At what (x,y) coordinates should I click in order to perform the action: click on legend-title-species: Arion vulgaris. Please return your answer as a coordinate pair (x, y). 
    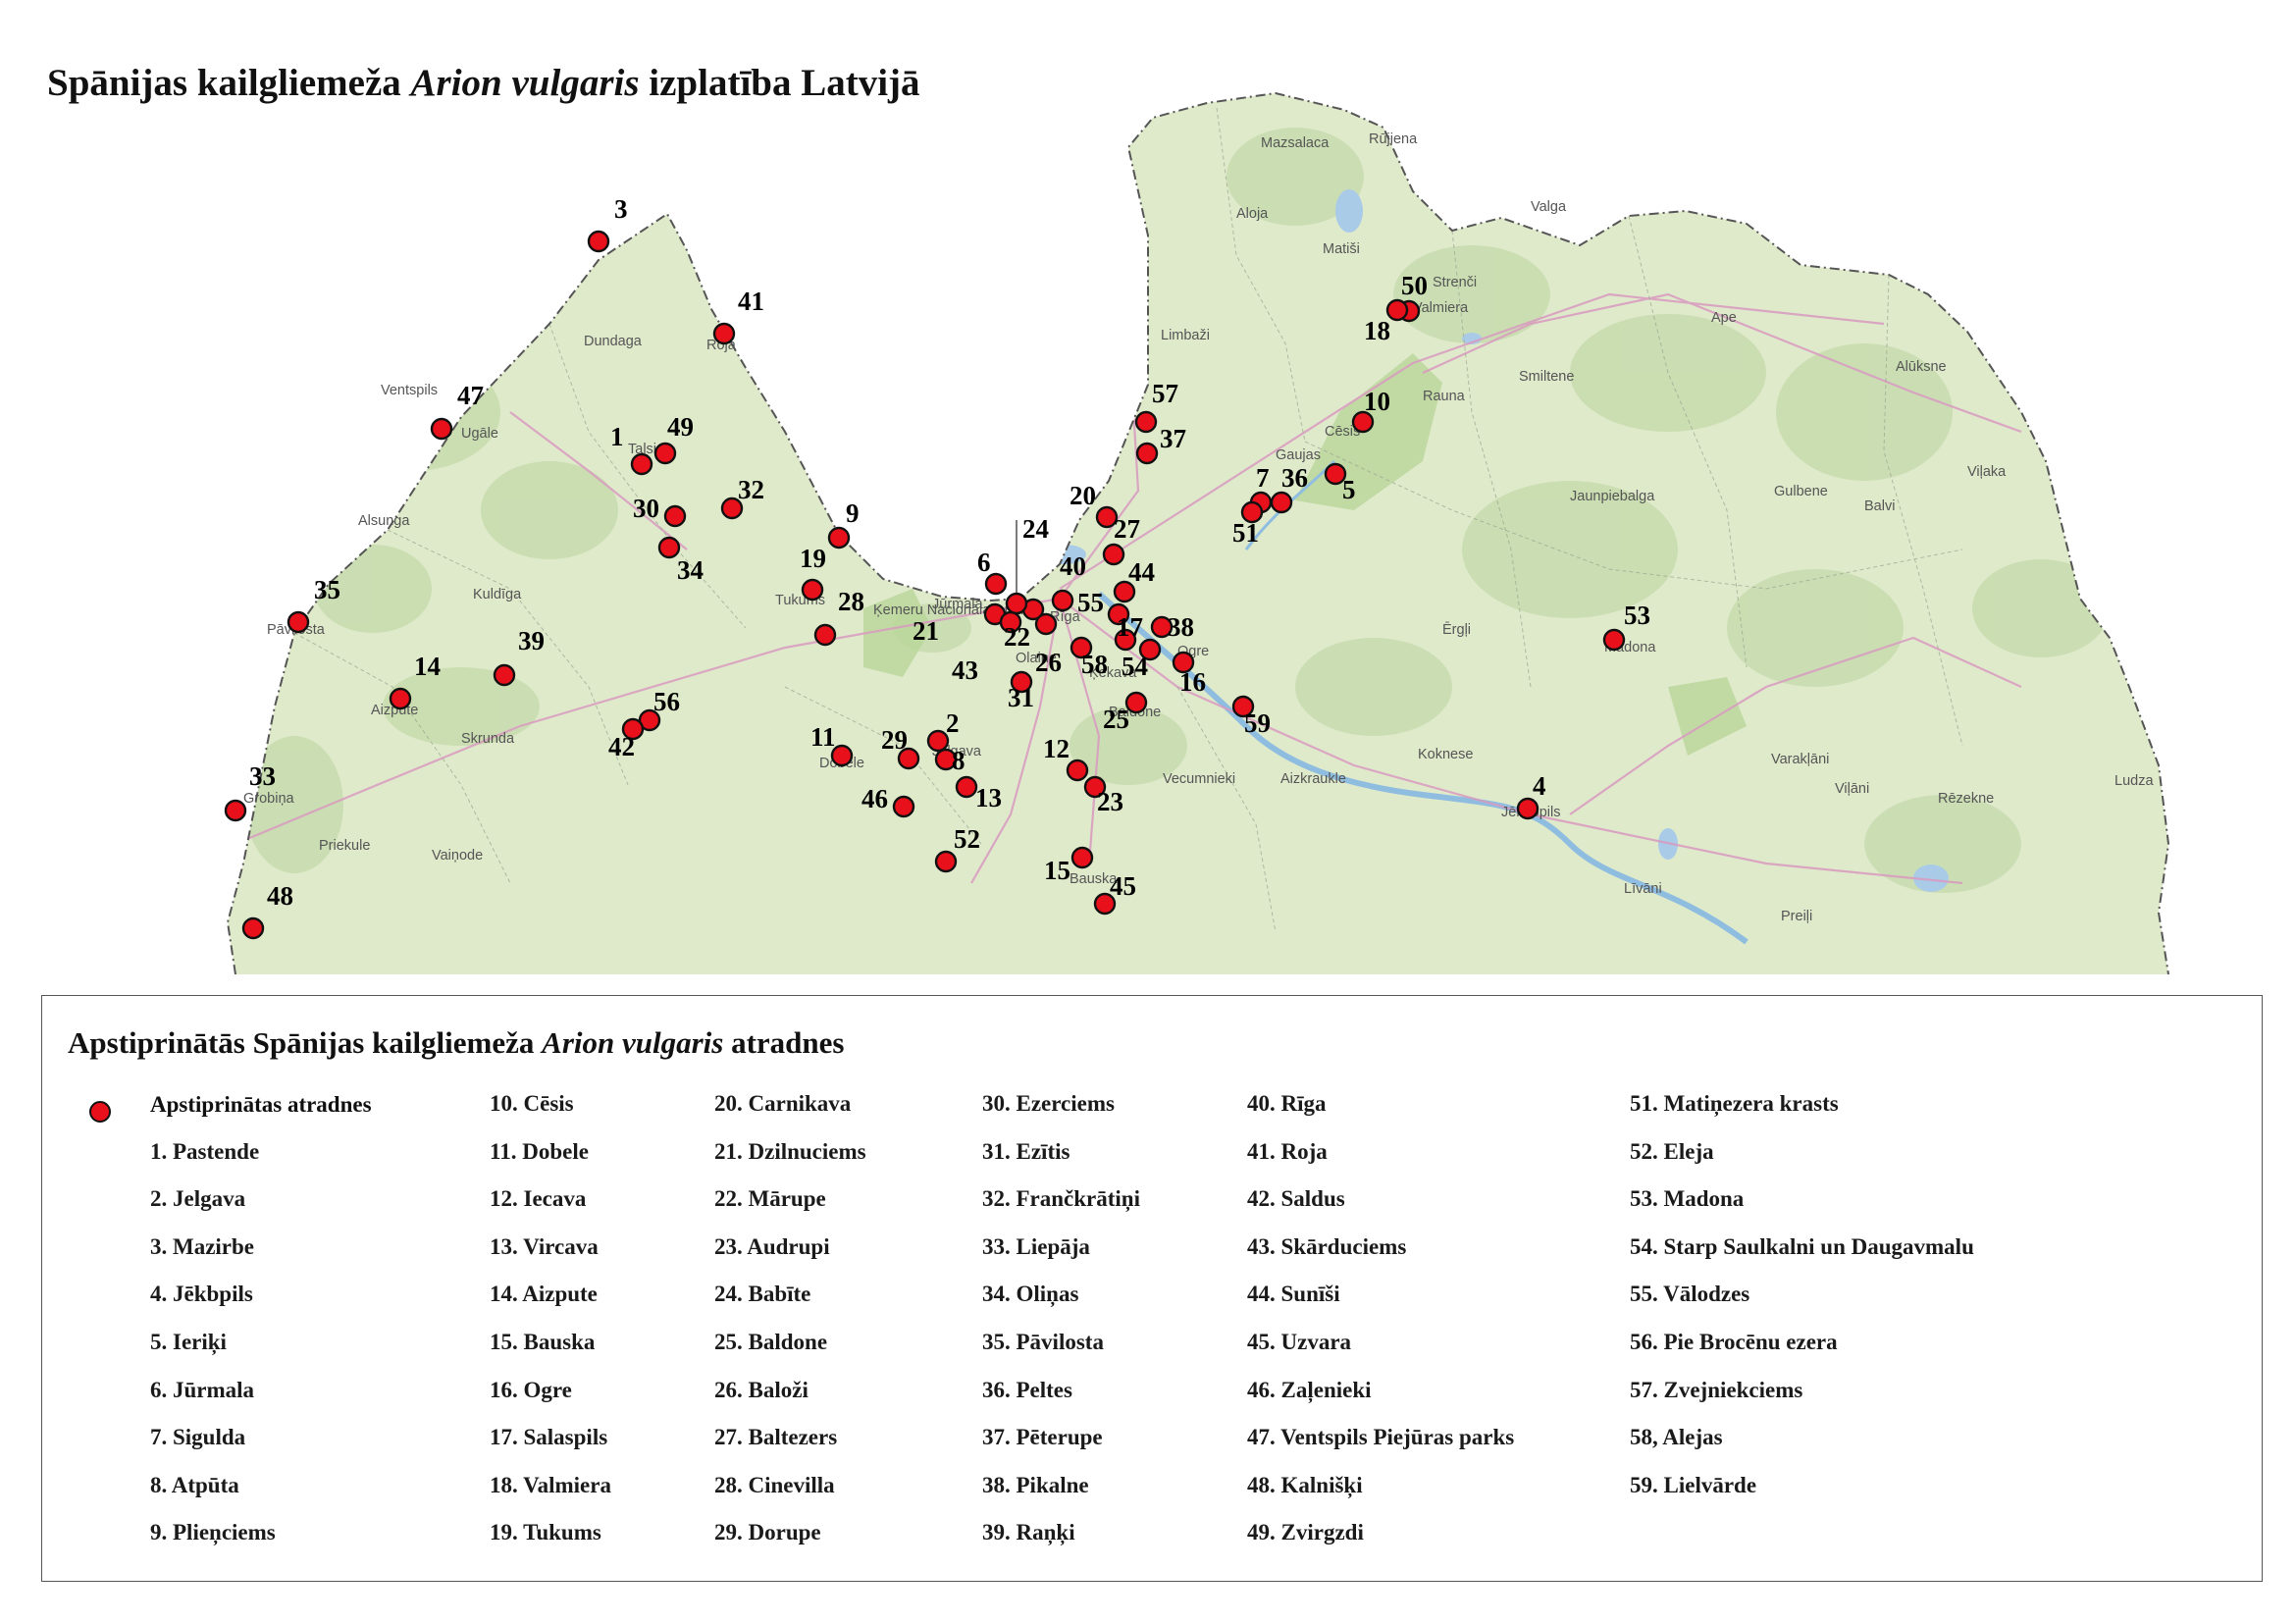
    Looking at the image, I should click on (633, 1042).